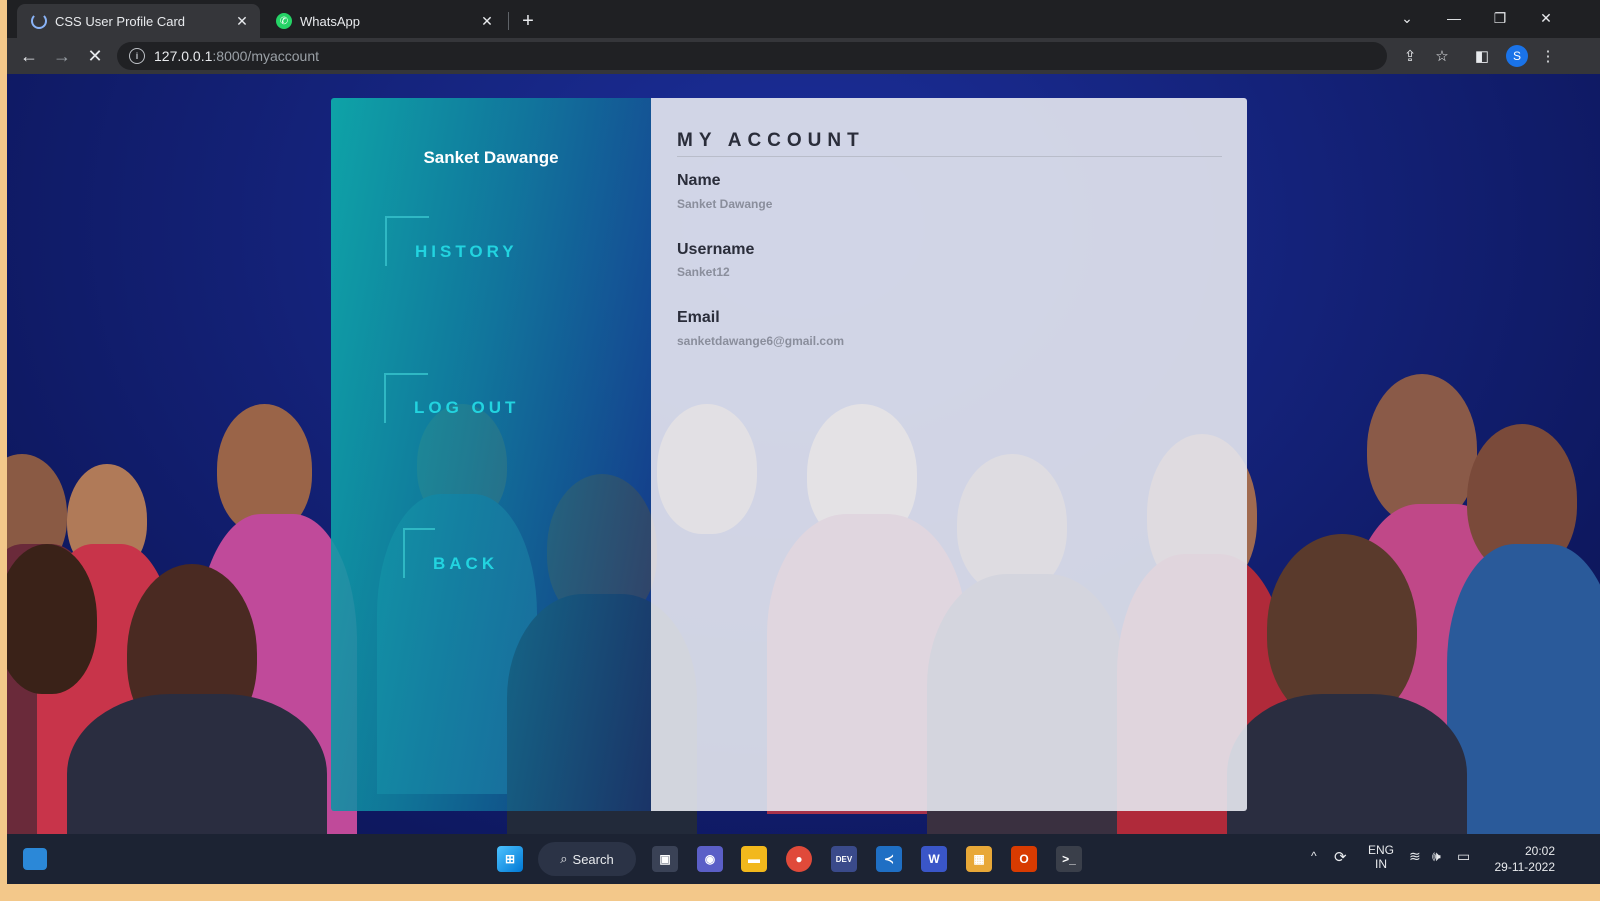 The image size is (1600, 901). I want to click on tab-whatsapp: ✆ WhatsApp ✕, so click(383, 21).